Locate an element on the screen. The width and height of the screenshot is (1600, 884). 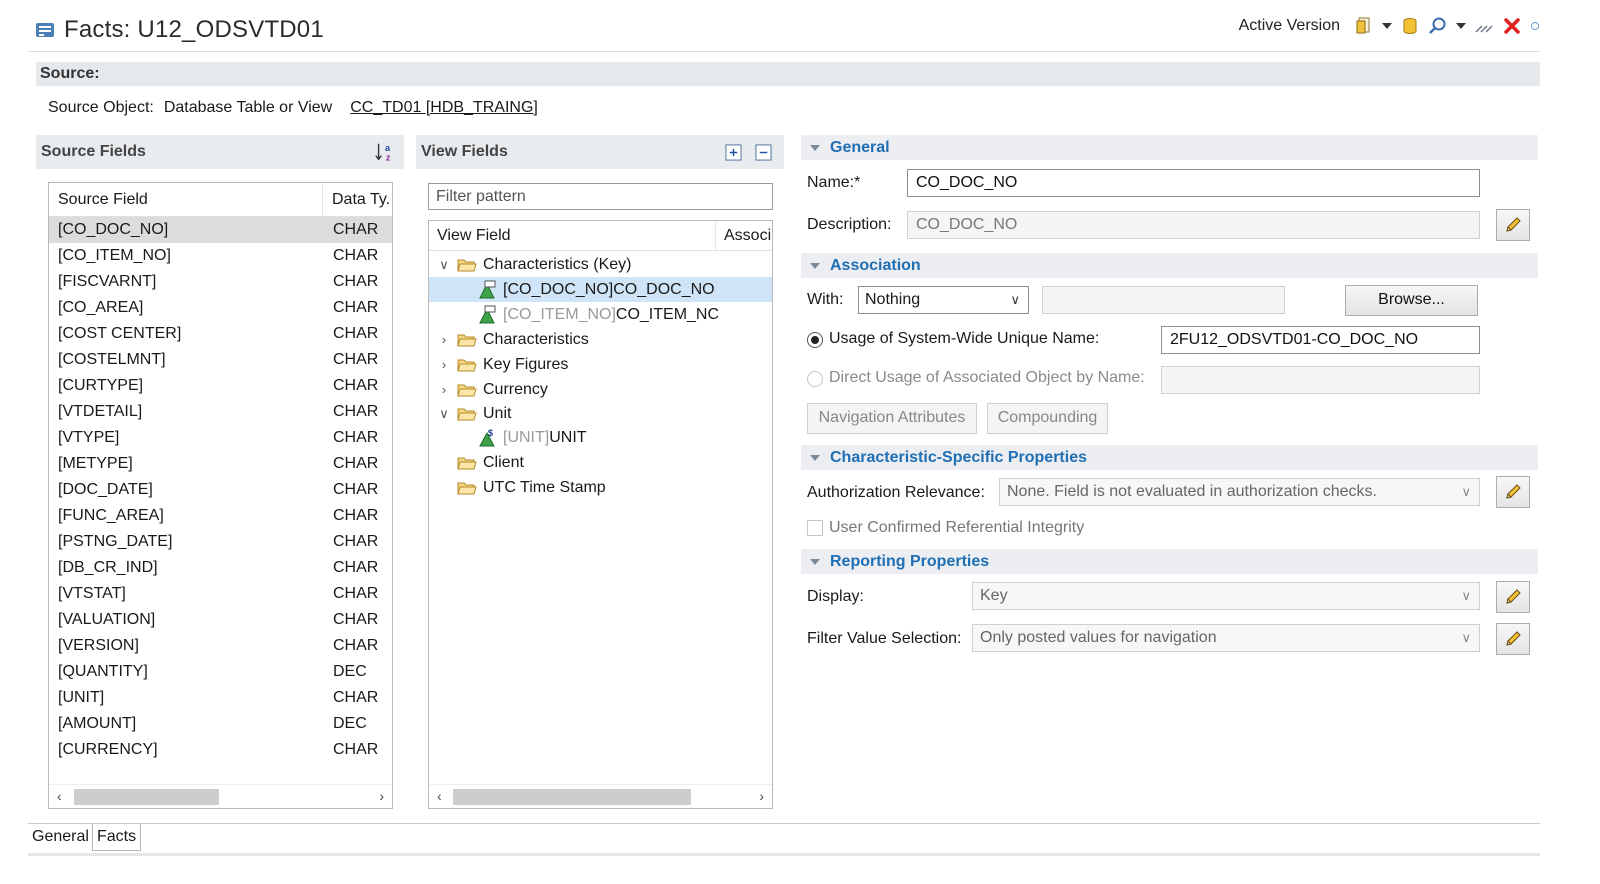
tab-facts: Facts is located at coordinates (117, 837).